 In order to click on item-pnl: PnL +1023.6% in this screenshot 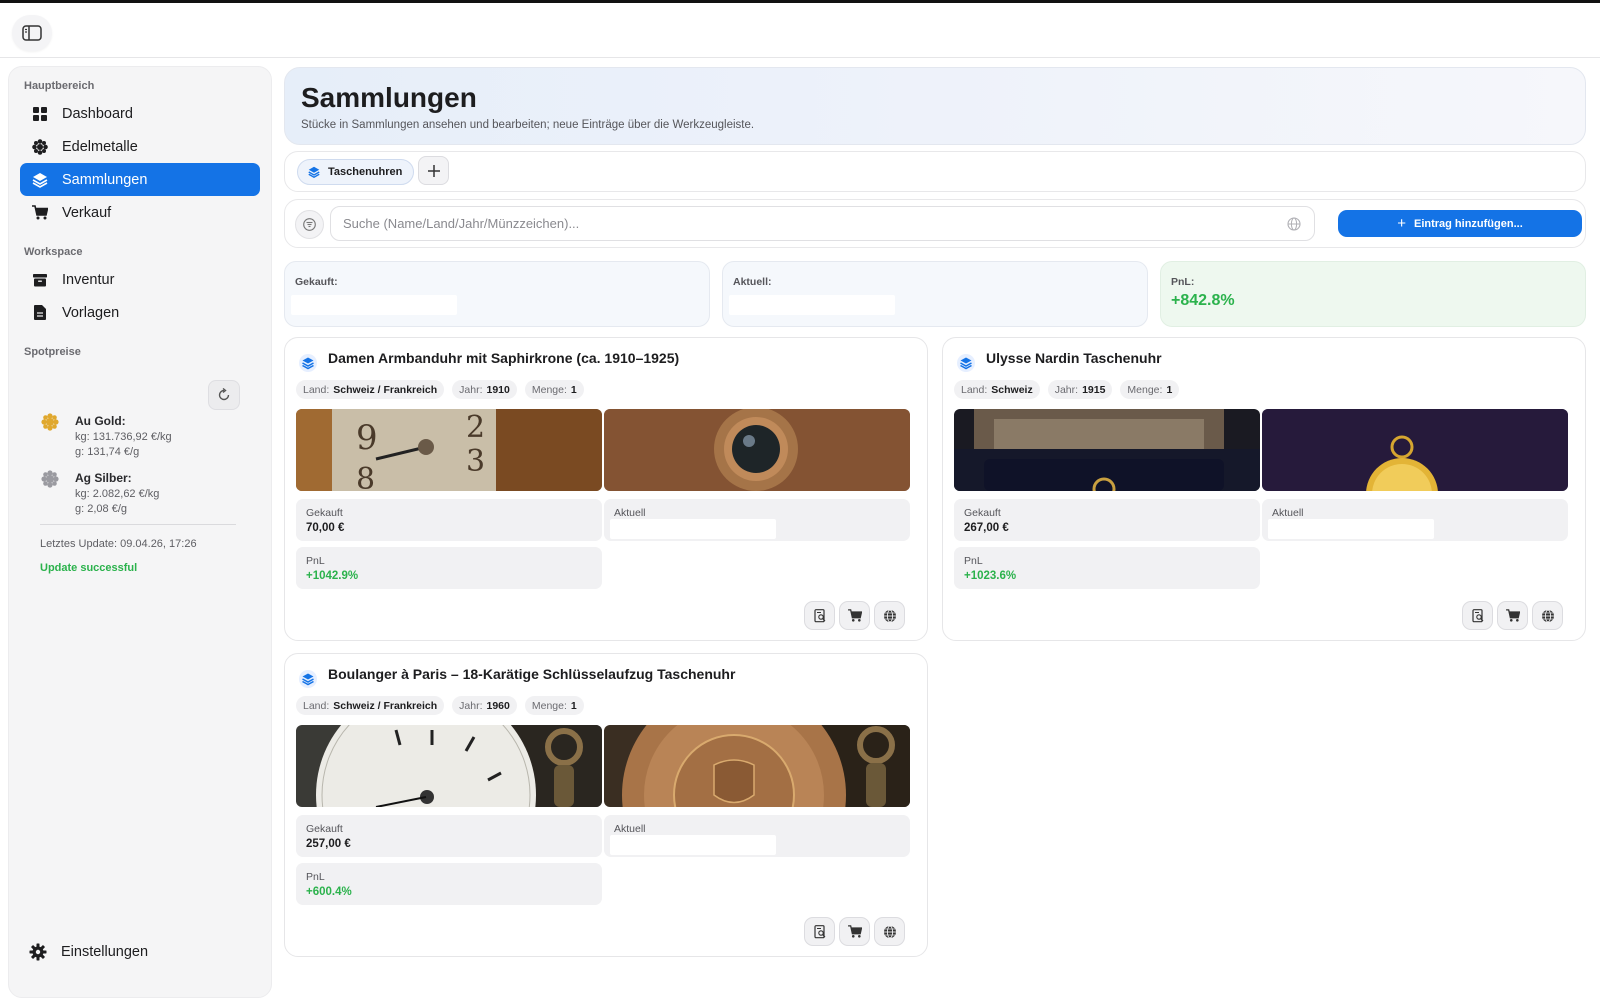, I will do `click(1107, 568)`.